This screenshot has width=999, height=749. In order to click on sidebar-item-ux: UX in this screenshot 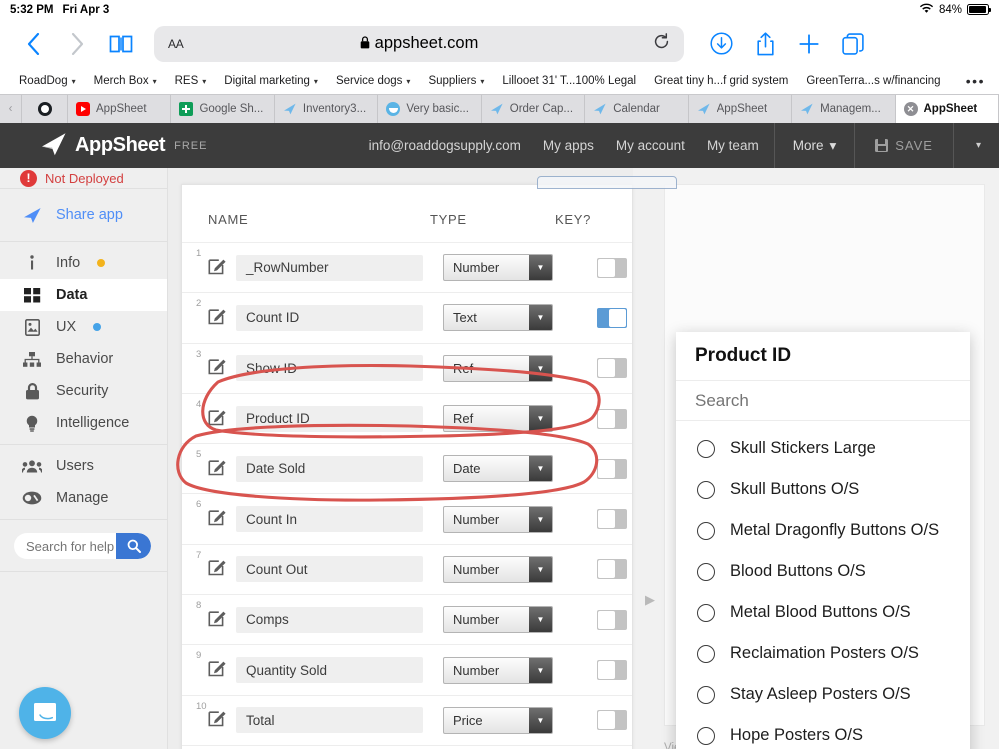, I will do `click(83, 327)`.